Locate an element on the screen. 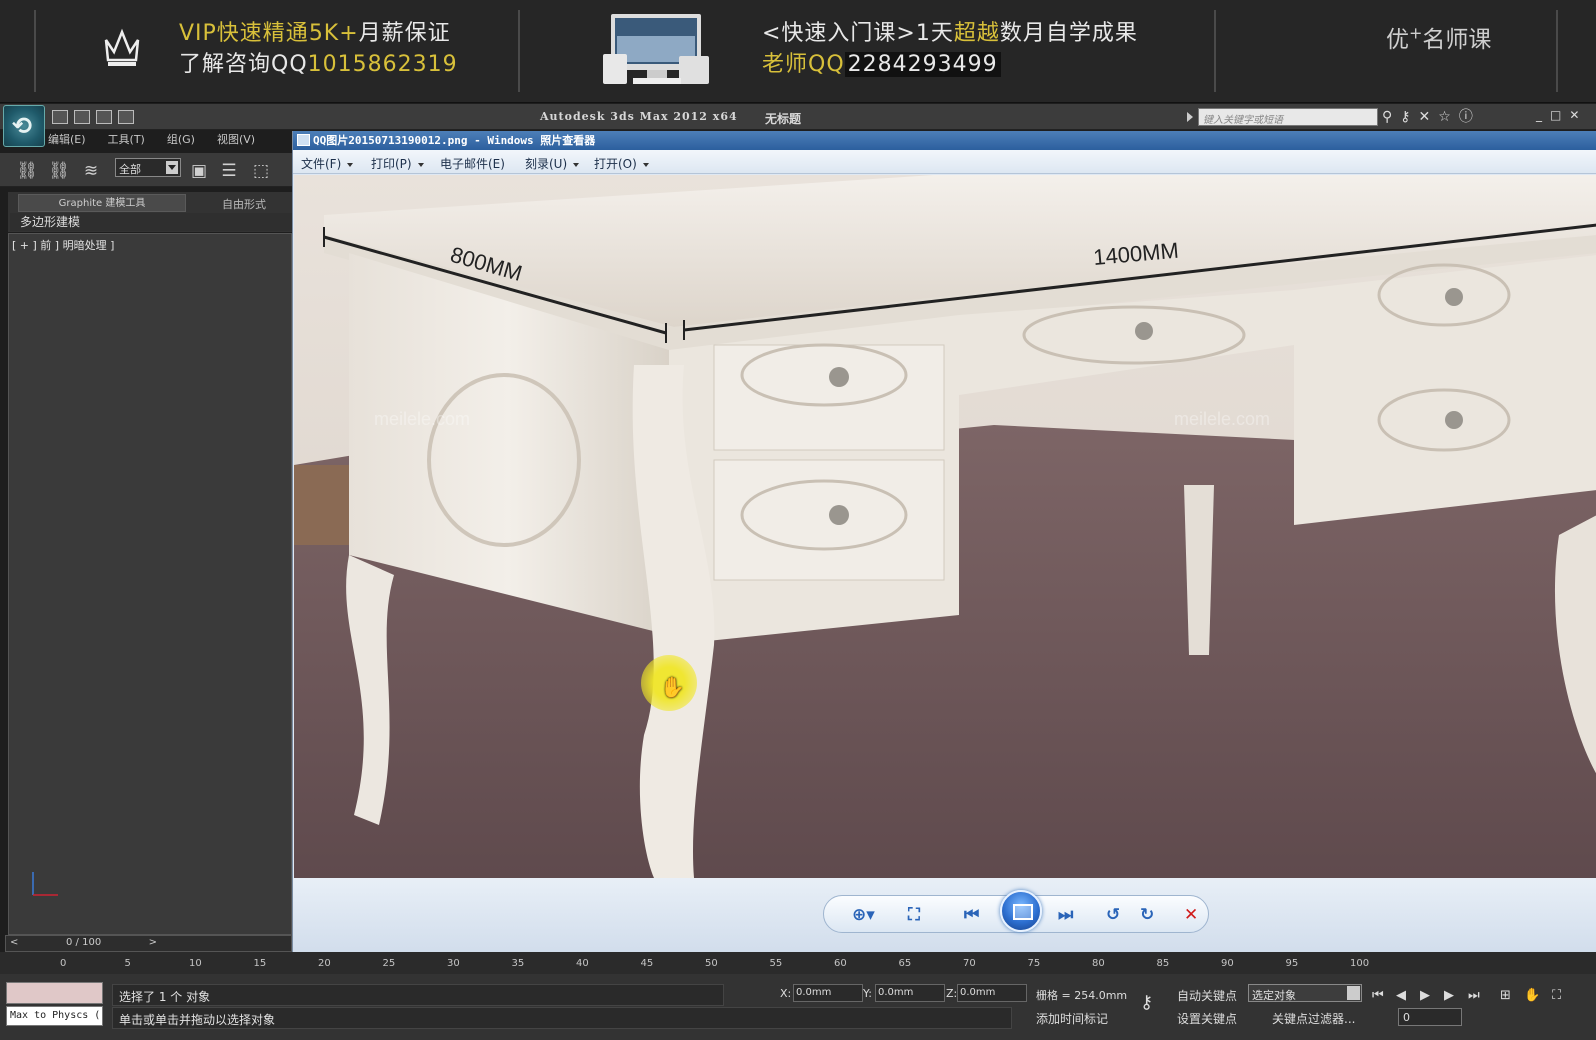  timeline-tick-label: 50 is located at coordinates (711, 963).